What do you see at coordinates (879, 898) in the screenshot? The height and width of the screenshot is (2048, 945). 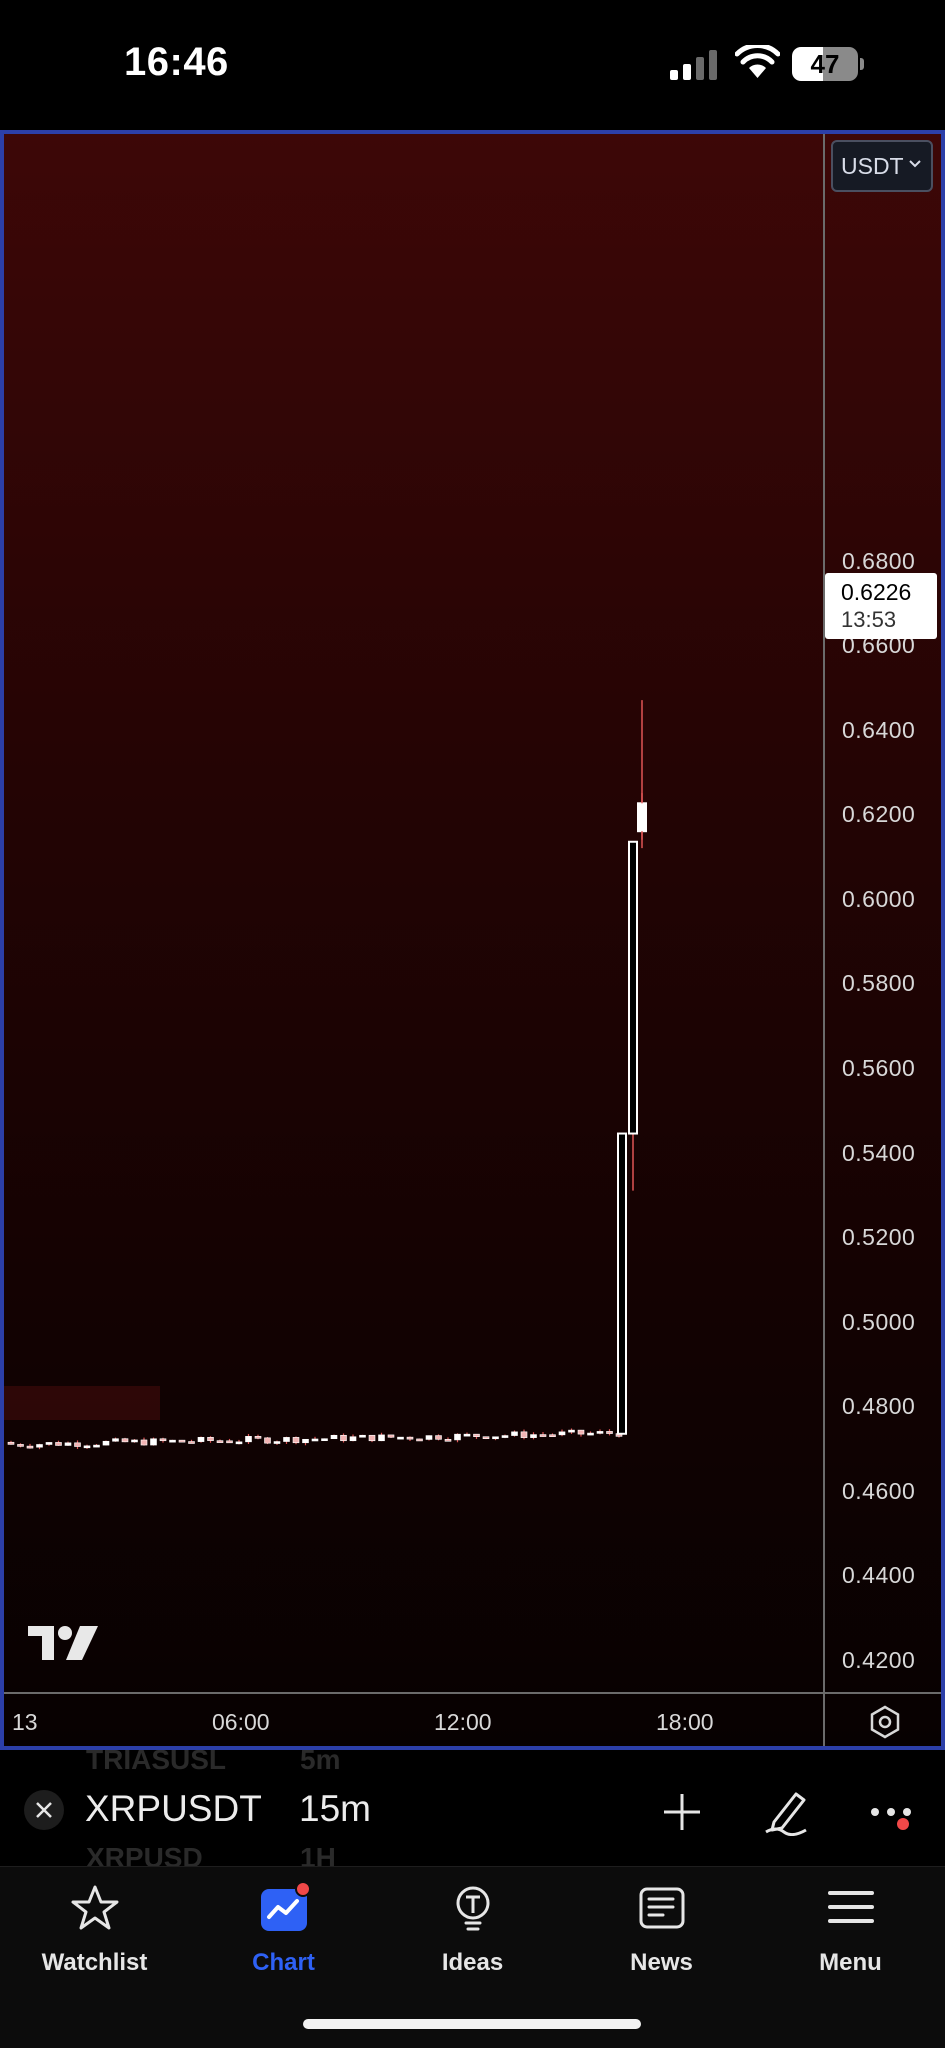 I see `price-tick-label: 0.6000` at bounding box center [879, 898].